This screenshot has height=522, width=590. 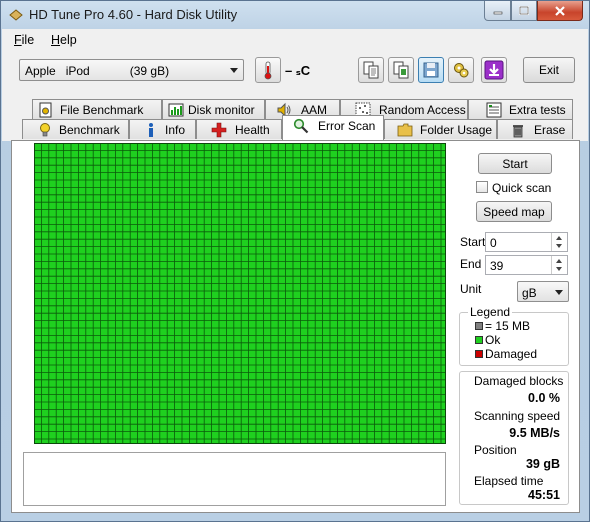 What do you see at coordinates (405, 130) in the screenshot?
I see `folder-icon` at bounding box center [405, 130].